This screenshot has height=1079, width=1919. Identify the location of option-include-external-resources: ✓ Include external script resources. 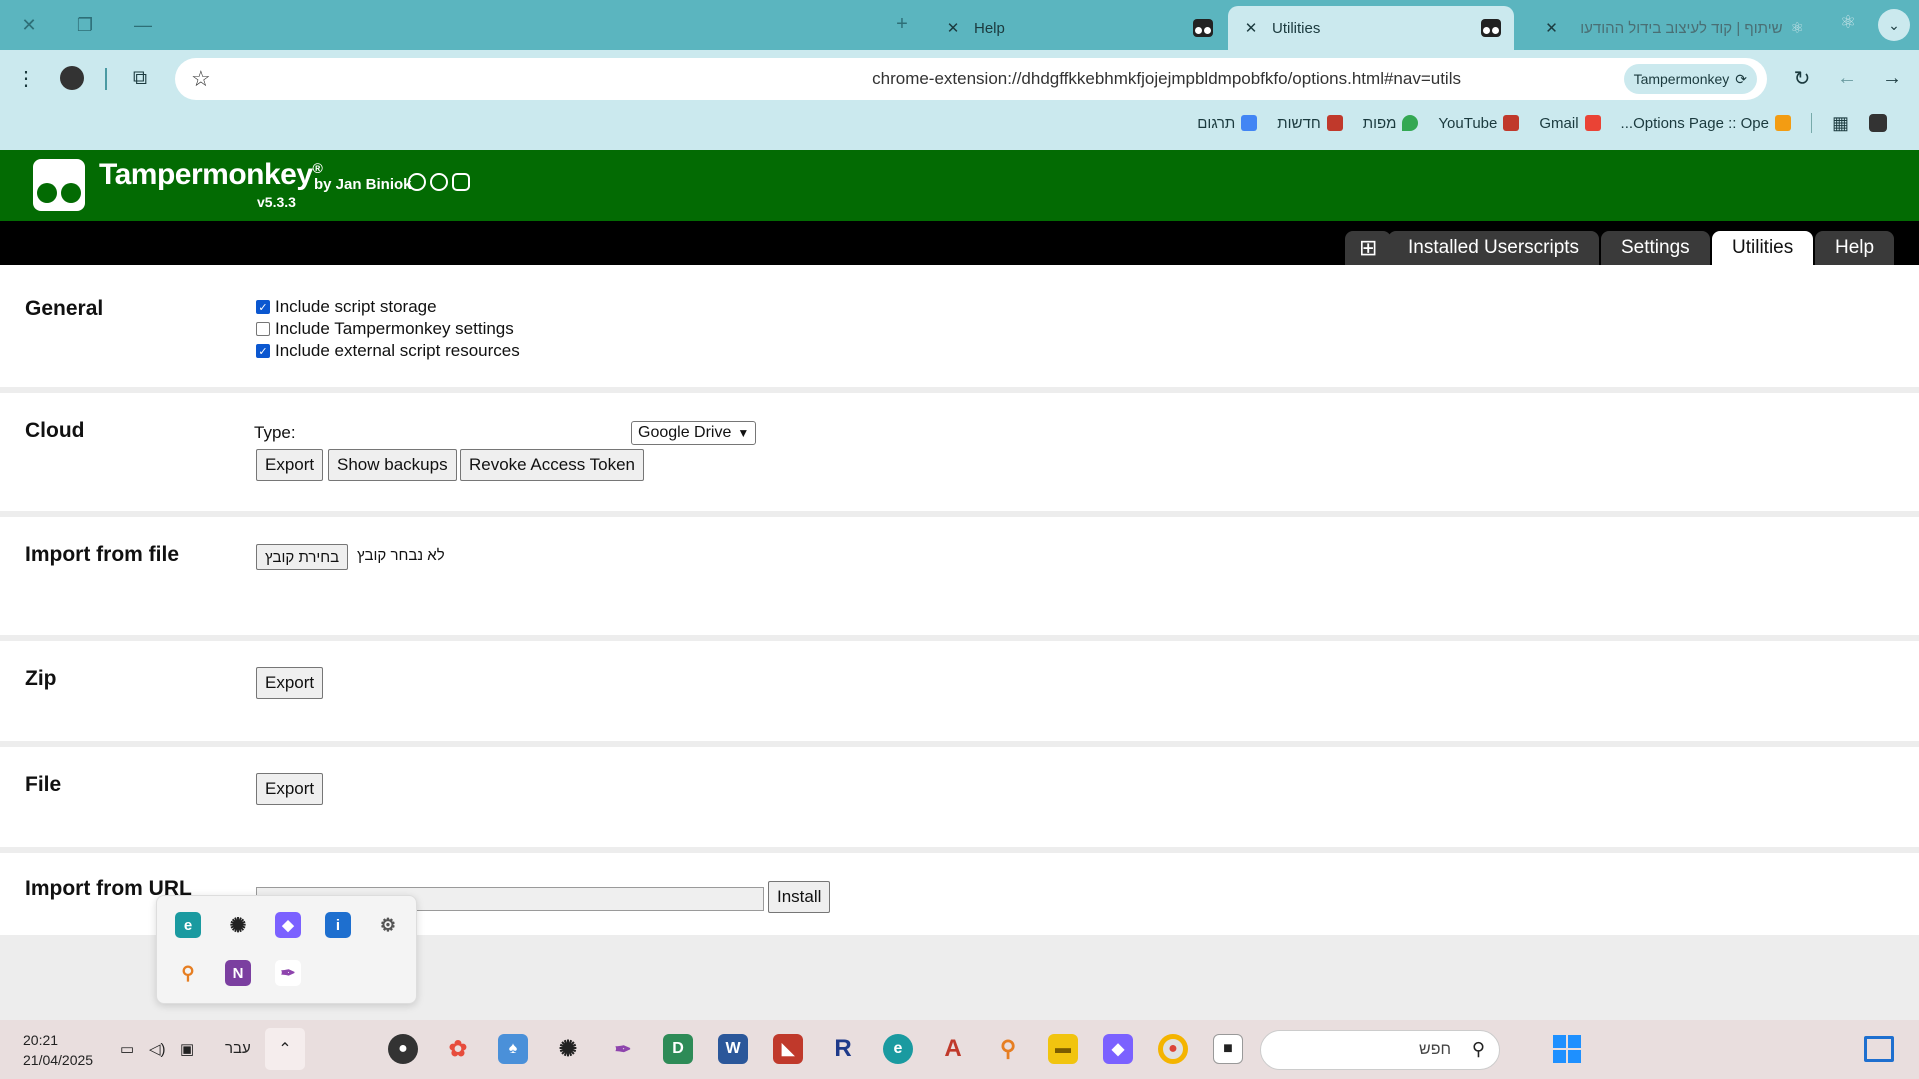
(388, 351).